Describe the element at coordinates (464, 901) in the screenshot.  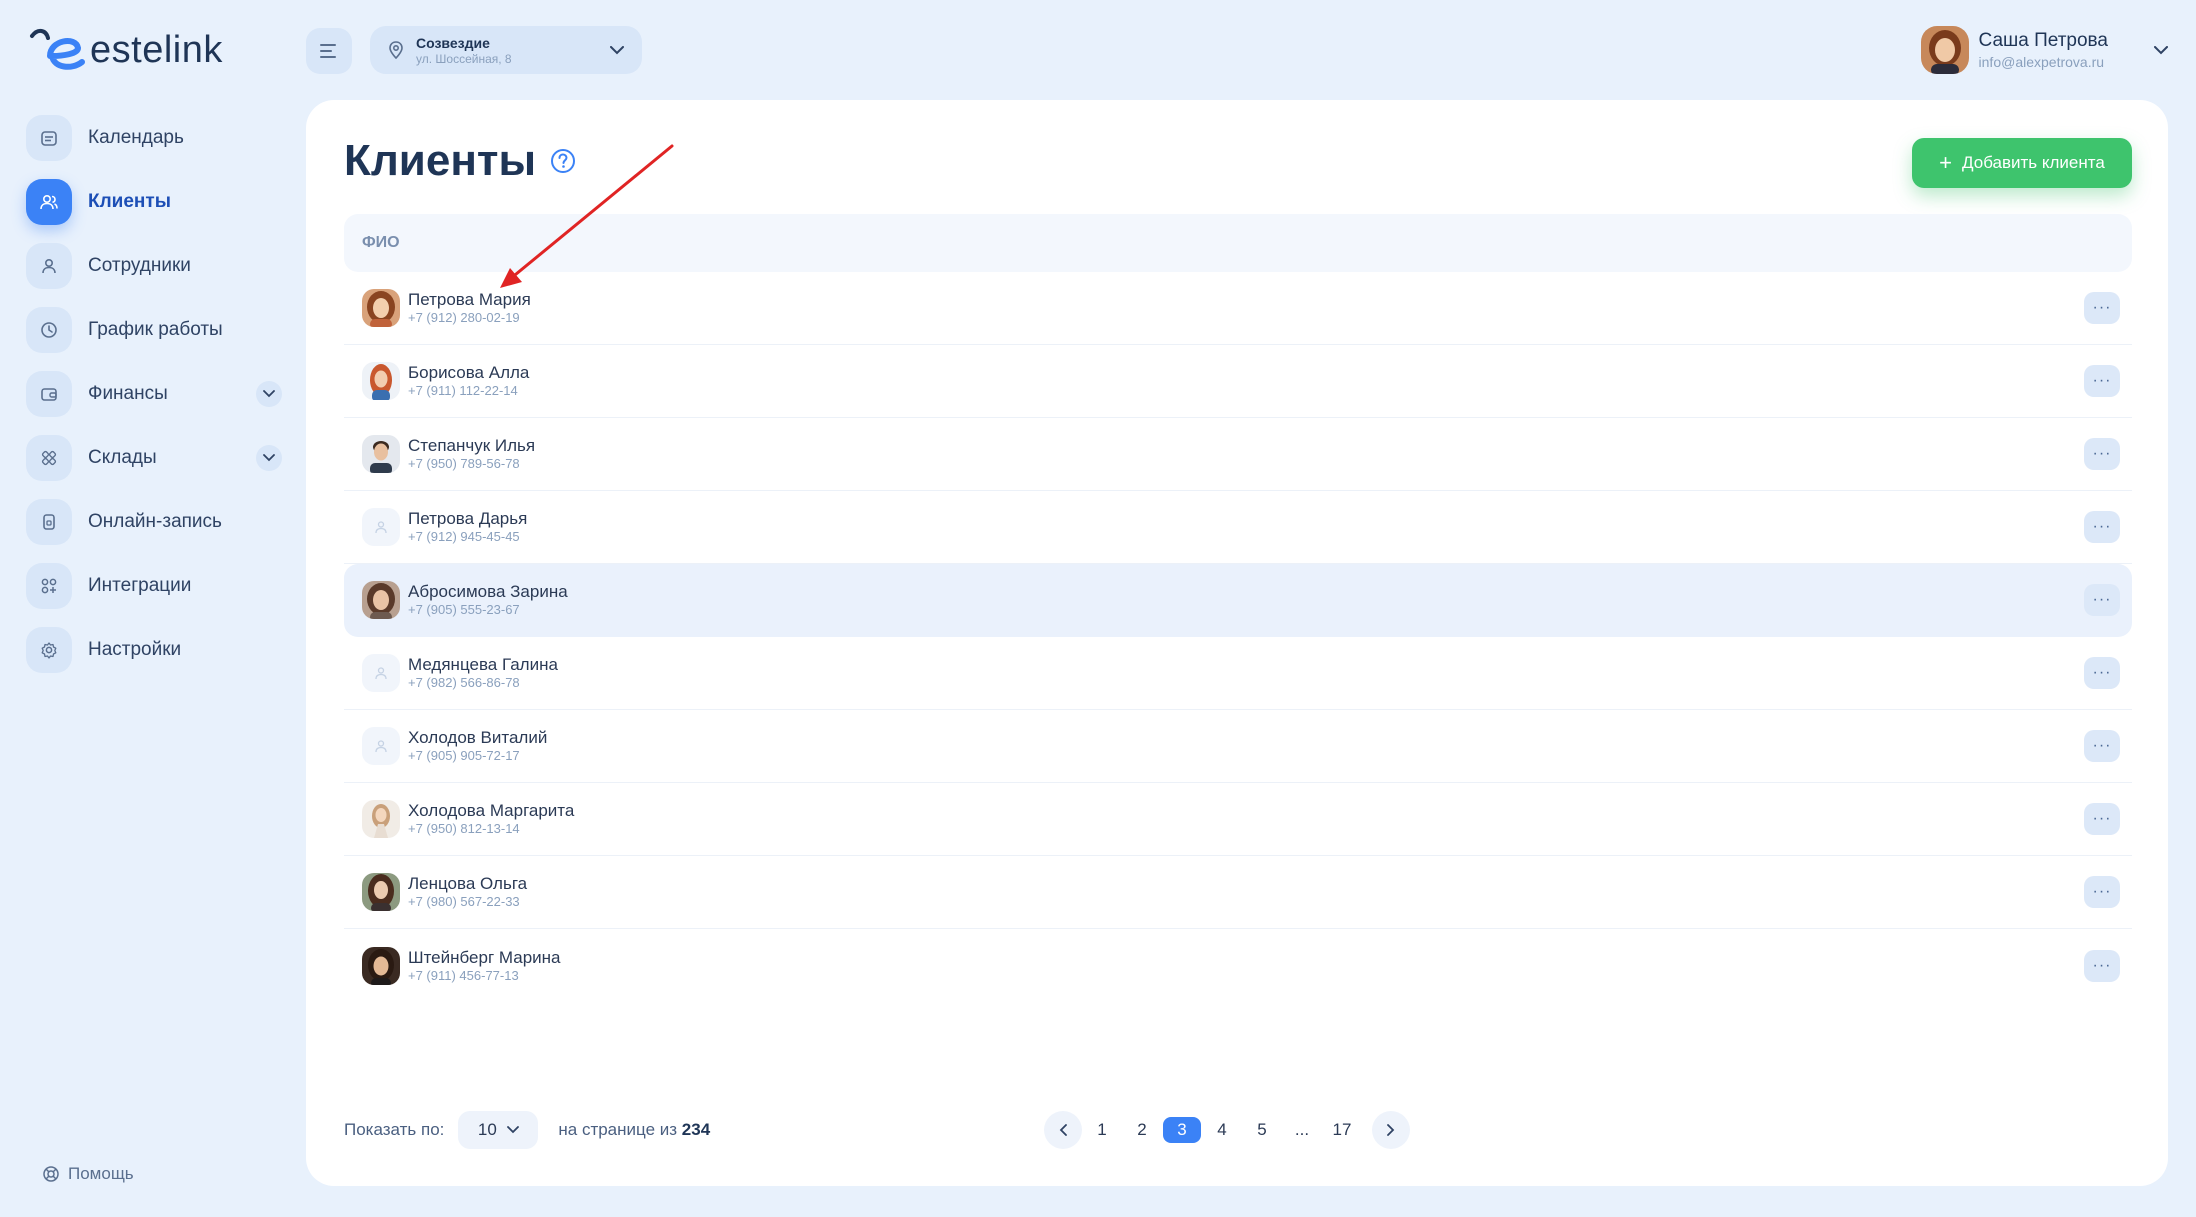
I see `client-phone: +7 (980) 567-22-33` at that location.